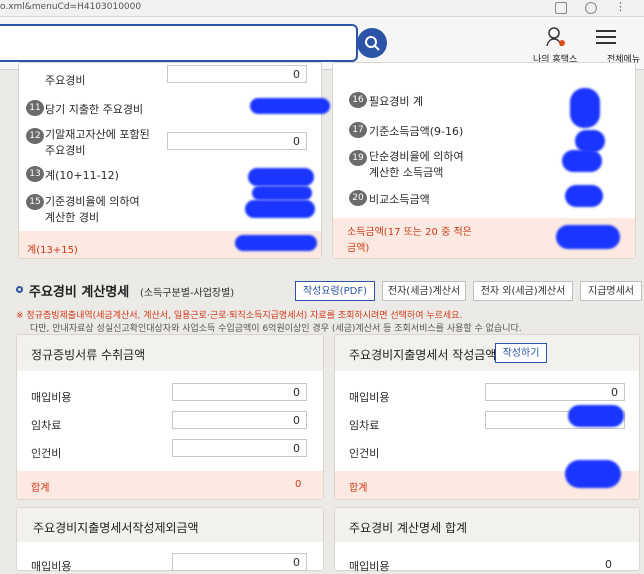  Describe the element at coordinates (187, 293) in the screenshot. I see `section-subtitle: (소득구분별-사업장별)` at that location.